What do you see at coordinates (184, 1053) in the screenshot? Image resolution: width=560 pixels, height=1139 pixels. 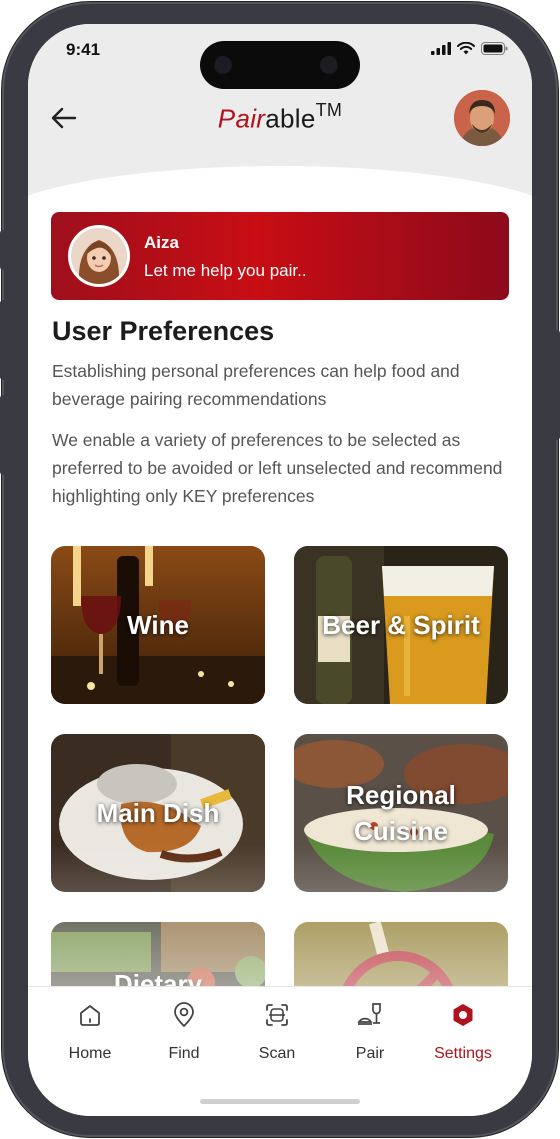 I see `tab-label: Find` at bounding box center [184, 1053].